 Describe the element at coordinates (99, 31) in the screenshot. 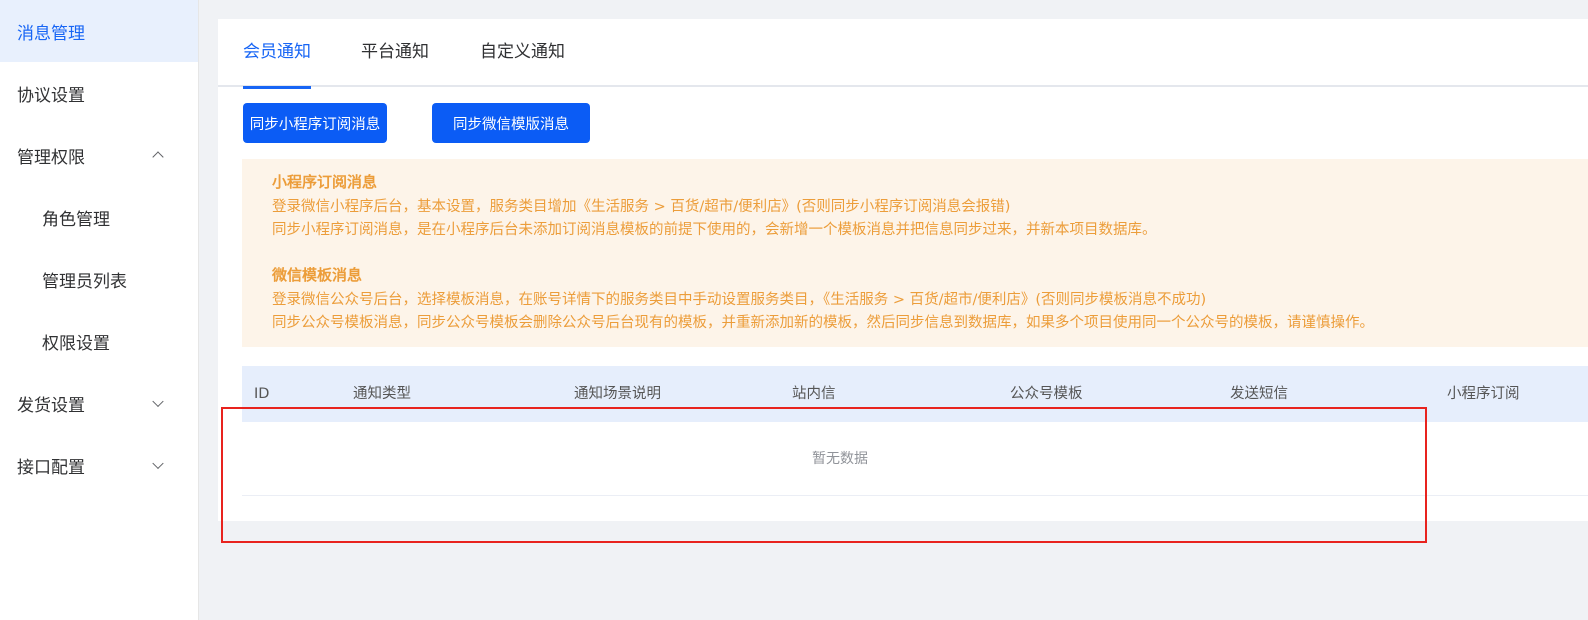

I see `sidebar-item-message-management: 消息管理` at that location.